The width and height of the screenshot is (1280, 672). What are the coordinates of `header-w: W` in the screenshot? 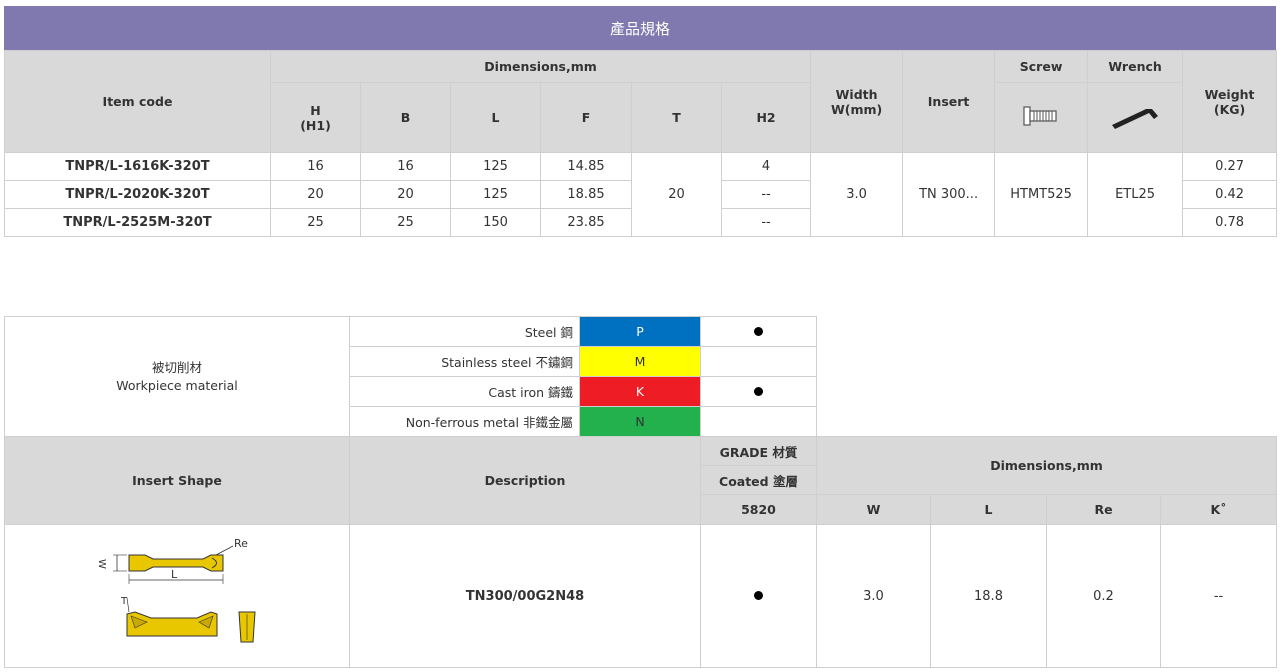 It's located at (873, 509).